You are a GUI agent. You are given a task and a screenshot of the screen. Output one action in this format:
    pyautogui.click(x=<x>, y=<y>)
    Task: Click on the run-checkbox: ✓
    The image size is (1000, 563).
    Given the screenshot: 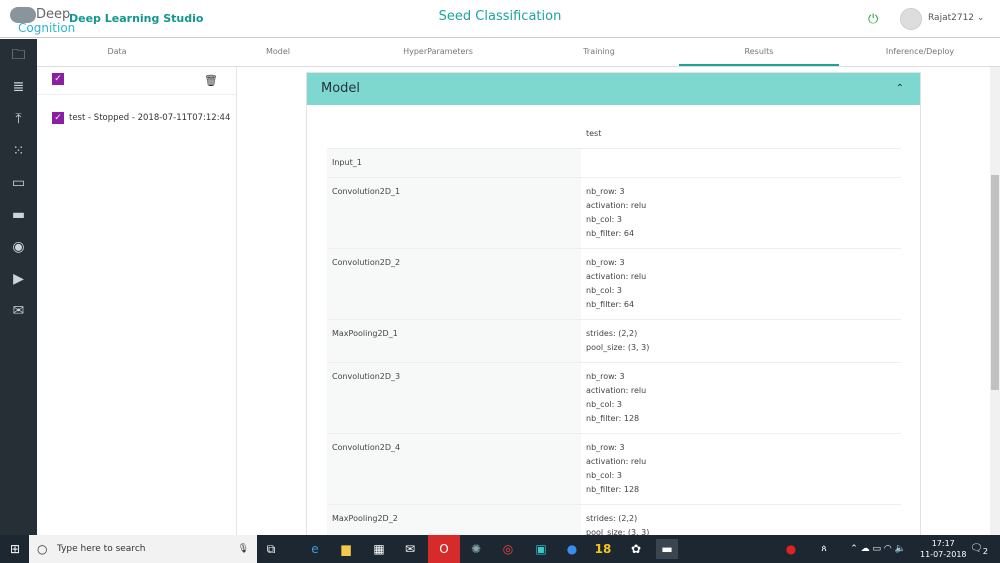 What is the action you would take?
    pyautogui.click(x=58, y=118)
    